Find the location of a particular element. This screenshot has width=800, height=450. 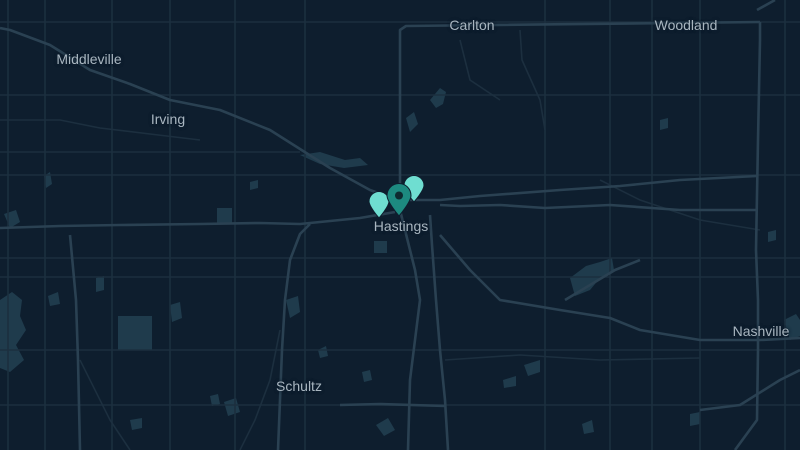

place-label-middleville: Middleville is located at coordinates (89, 59).